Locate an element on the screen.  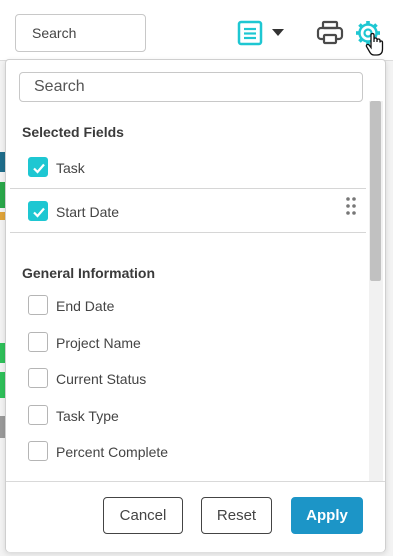
list-view-icon is located at coordinates (250, 33).